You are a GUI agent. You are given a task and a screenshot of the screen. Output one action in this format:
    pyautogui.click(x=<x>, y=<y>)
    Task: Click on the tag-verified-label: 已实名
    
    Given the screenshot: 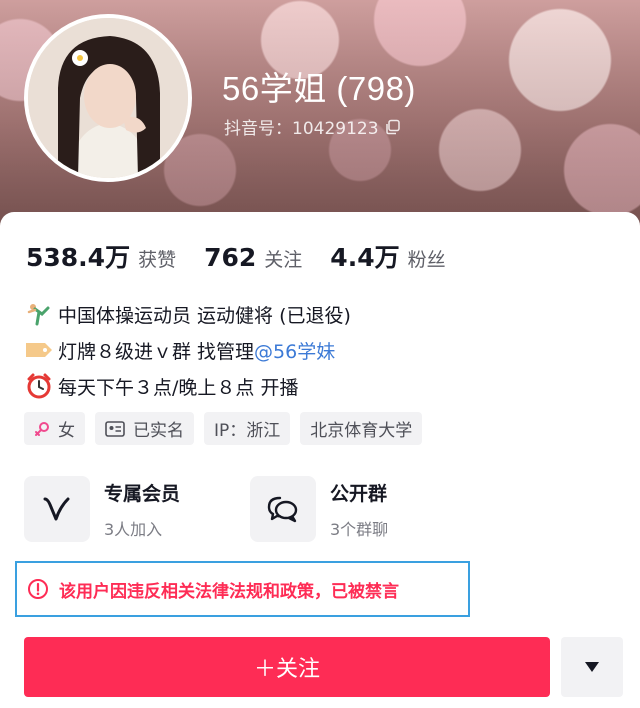 What is the action you would take?
    pyautogui.click(x=158, y=431)
    